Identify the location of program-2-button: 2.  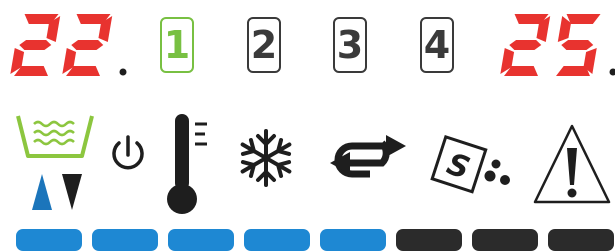
(264, 45).